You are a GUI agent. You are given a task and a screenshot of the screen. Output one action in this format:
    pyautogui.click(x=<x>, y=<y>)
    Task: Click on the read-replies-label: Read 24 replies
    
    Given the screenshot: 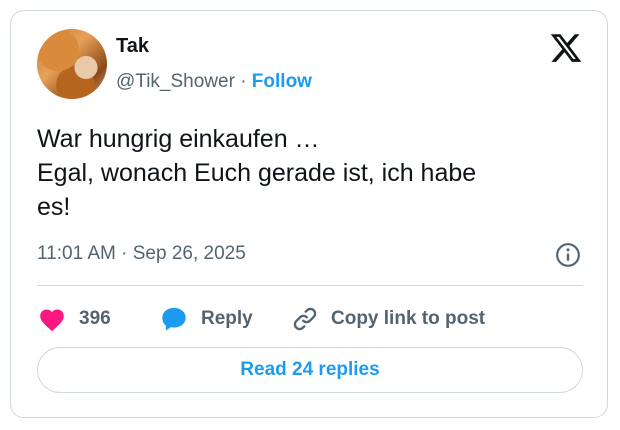 What is the action you would take?
    pyautogui.click(x=310, y=369)
    